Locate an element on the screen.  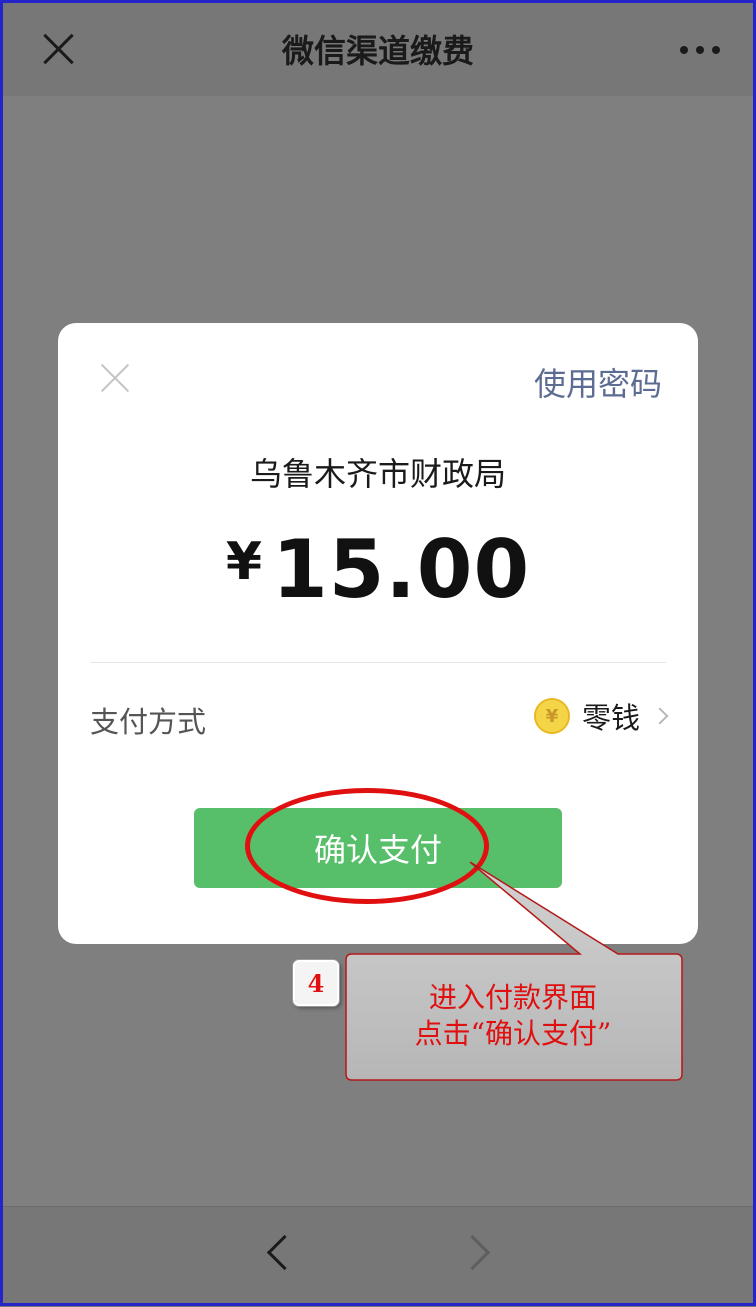
dialog-close-icon is located at coordinates (115, 378).